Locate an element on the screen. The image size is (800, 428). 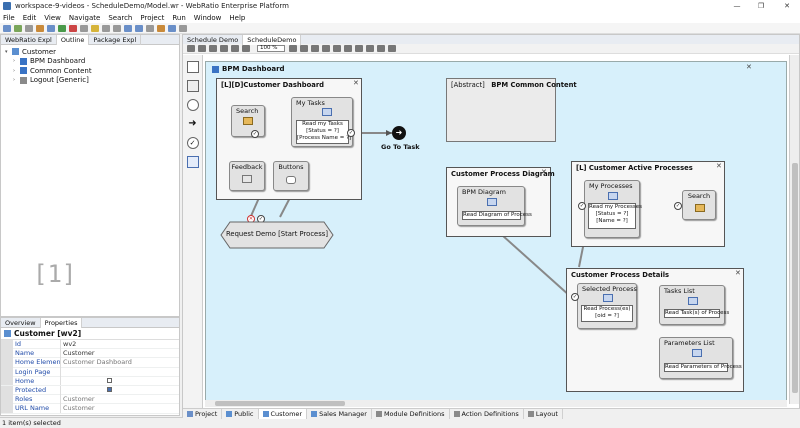
operation-tool-icon is located at coordinates (192, 105).